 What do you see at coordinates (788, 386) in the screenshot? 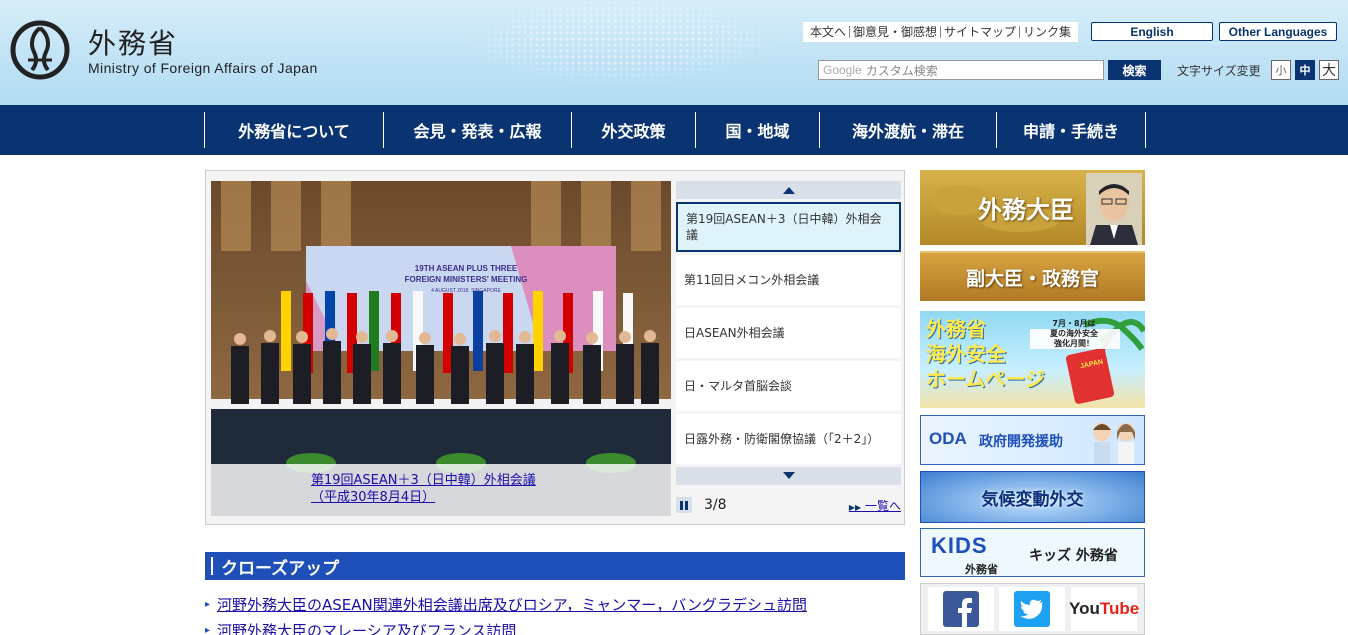
I see `slide-thumb-4: 日・マルタ首脳会談` at bounding box center [788, 386].